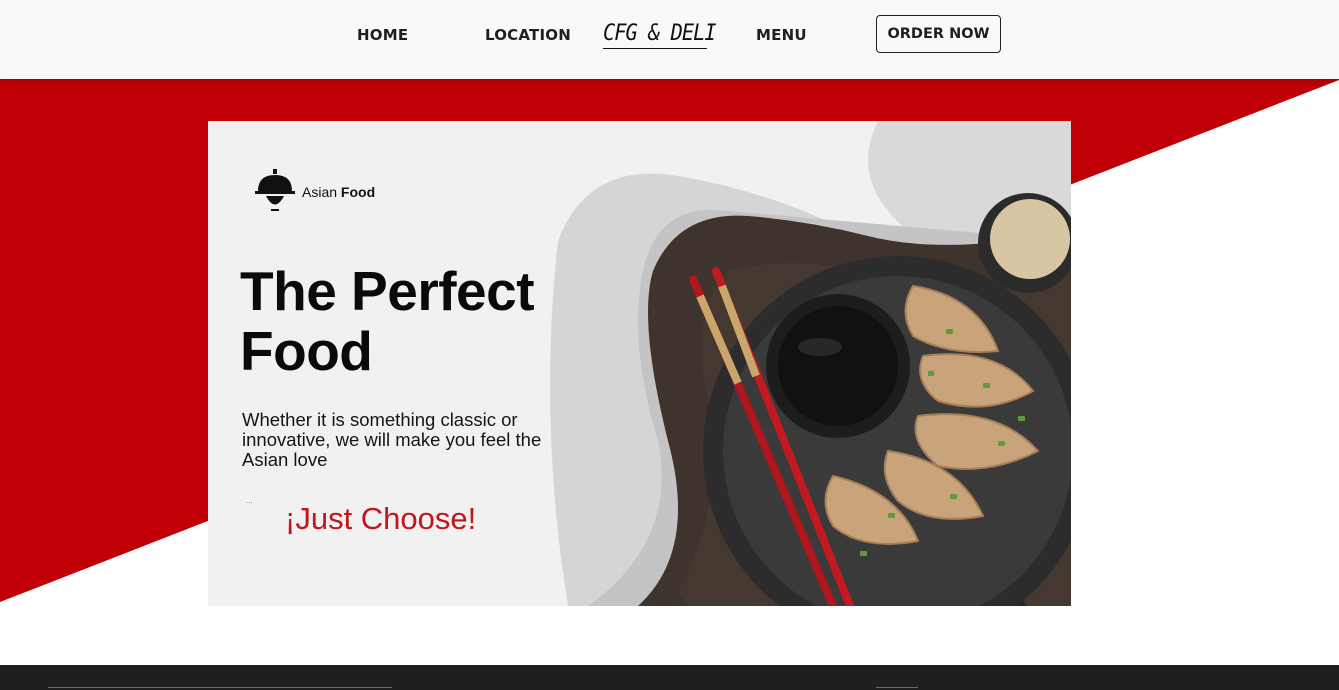 Image resolution: width=1339 pixels, height=690 pixels. Describe the element at coordinates (838, 366) in the screenshot. I see `sauce` at that location.